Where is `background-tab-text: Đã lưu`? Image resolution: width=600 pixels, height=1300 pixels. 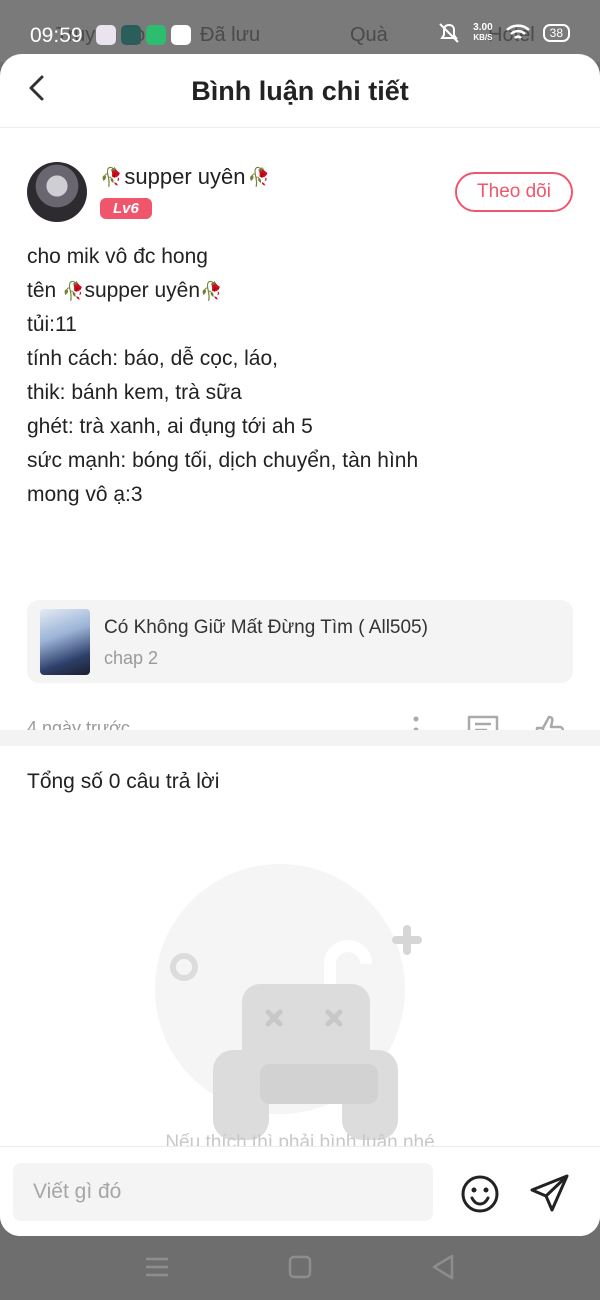
background-tab-text: Đã lưu is located at coordinates (230, 35).